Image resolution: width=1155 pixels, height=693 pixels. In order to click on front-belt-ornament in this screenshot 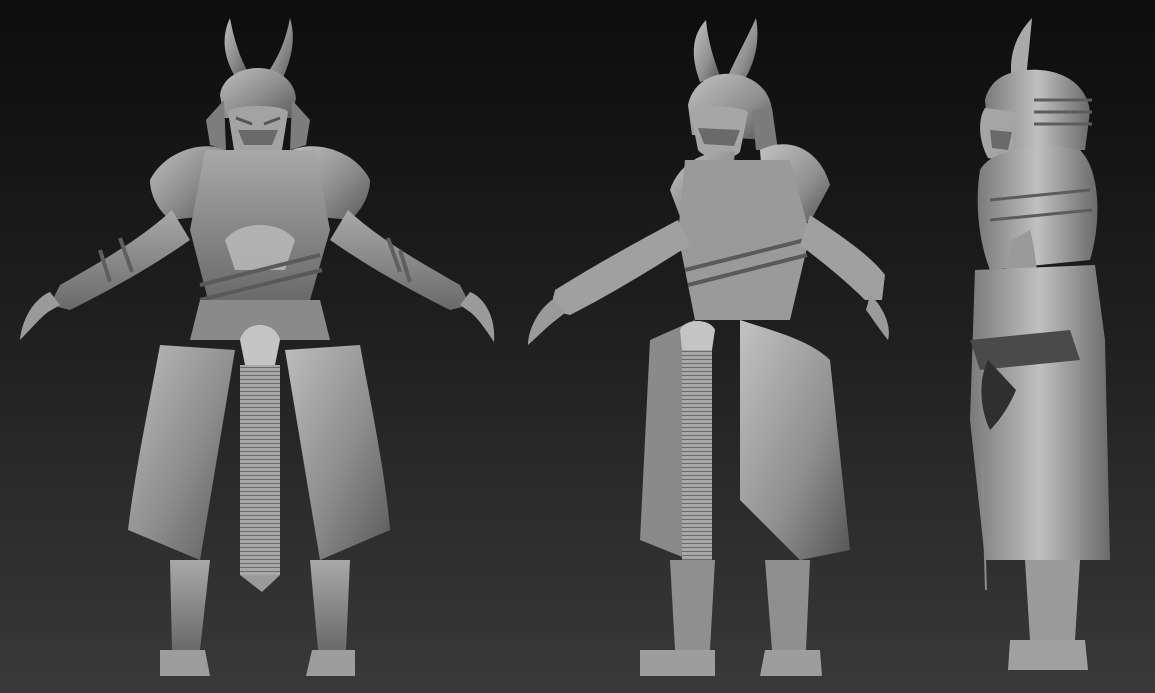, I will do `click(260, 345)`.